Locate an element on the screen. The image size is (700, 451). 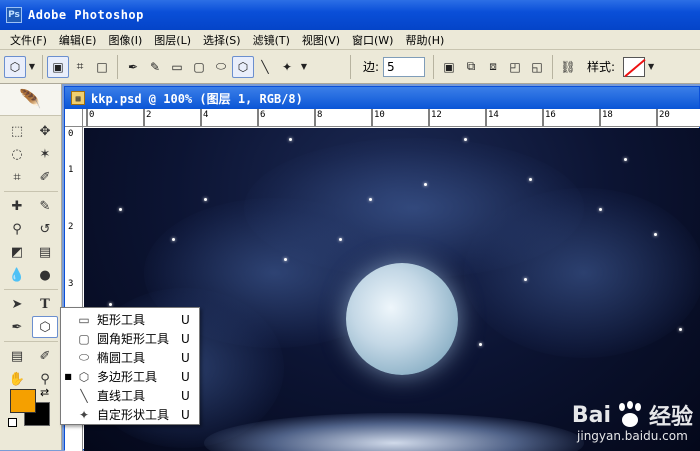
ruler-h-label: 10 is located at coordinates (379, 115).